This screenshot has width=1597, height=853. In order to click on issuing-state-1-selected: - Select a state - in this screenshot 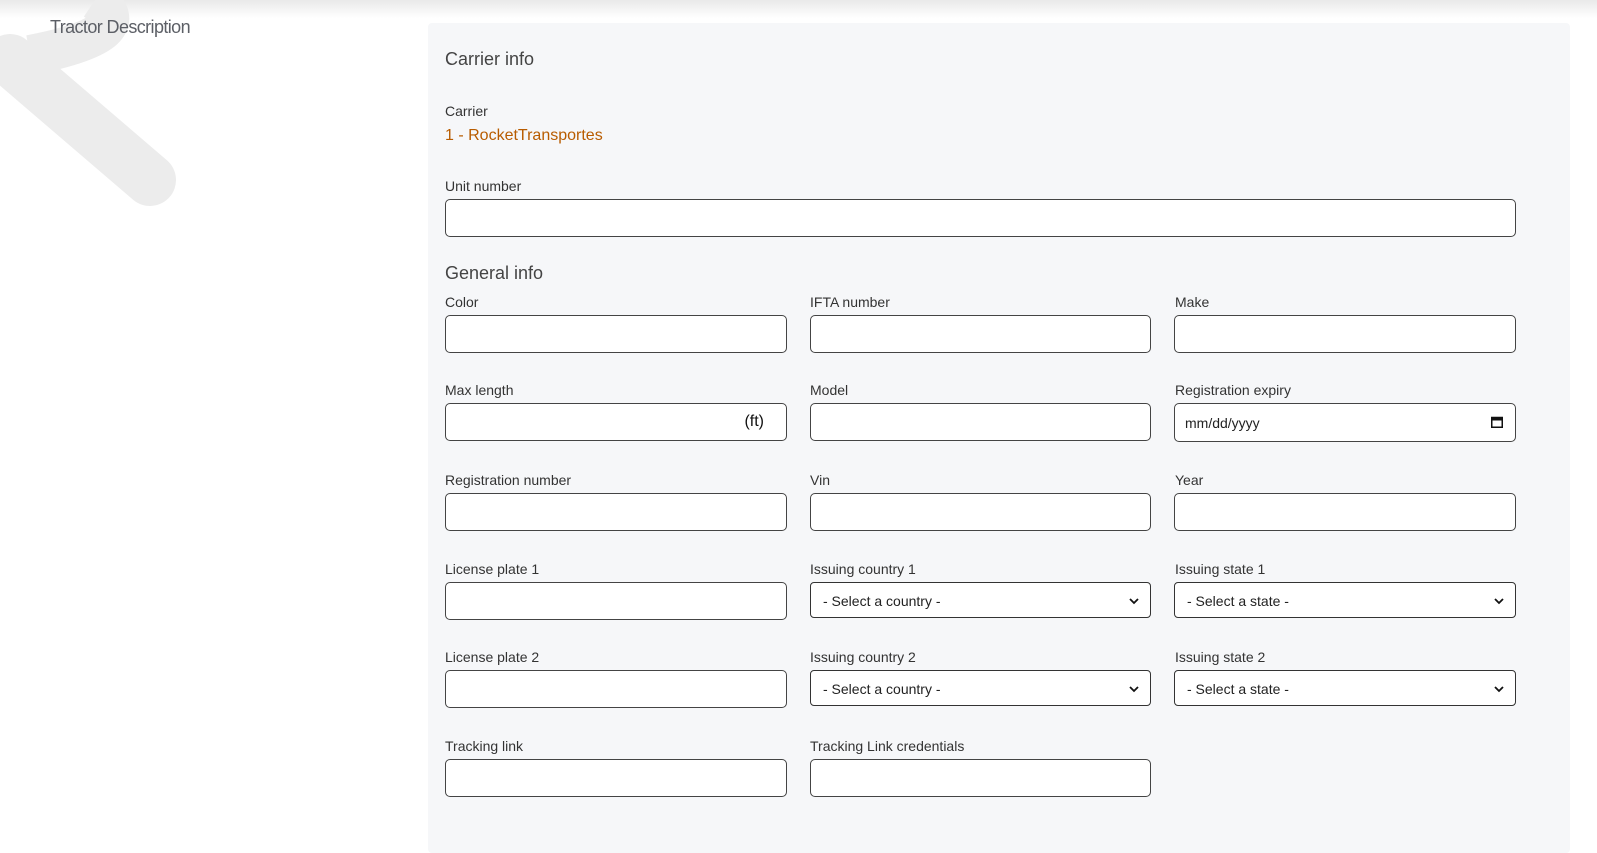, I will do `click(1238, 601)`.